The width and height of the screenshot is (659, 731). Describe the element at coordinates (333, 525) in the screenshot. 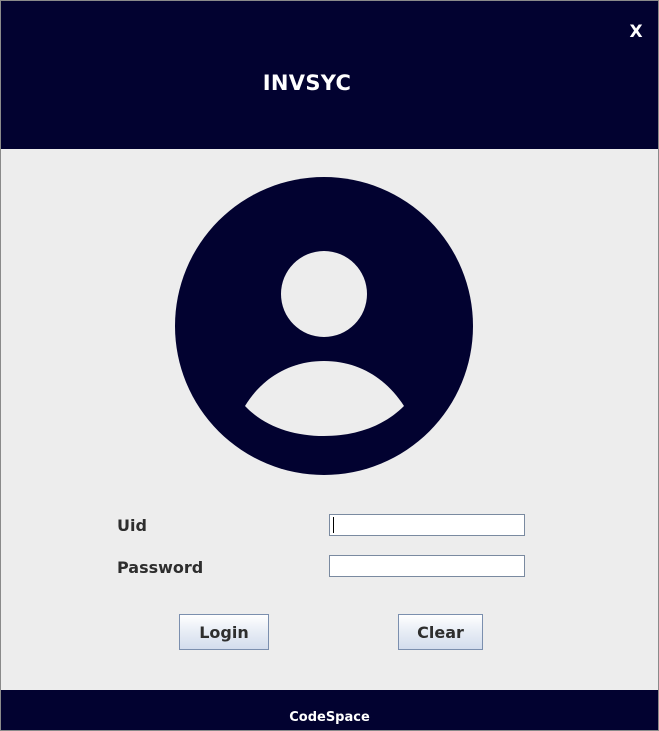

I see `text-cursor` at that location.